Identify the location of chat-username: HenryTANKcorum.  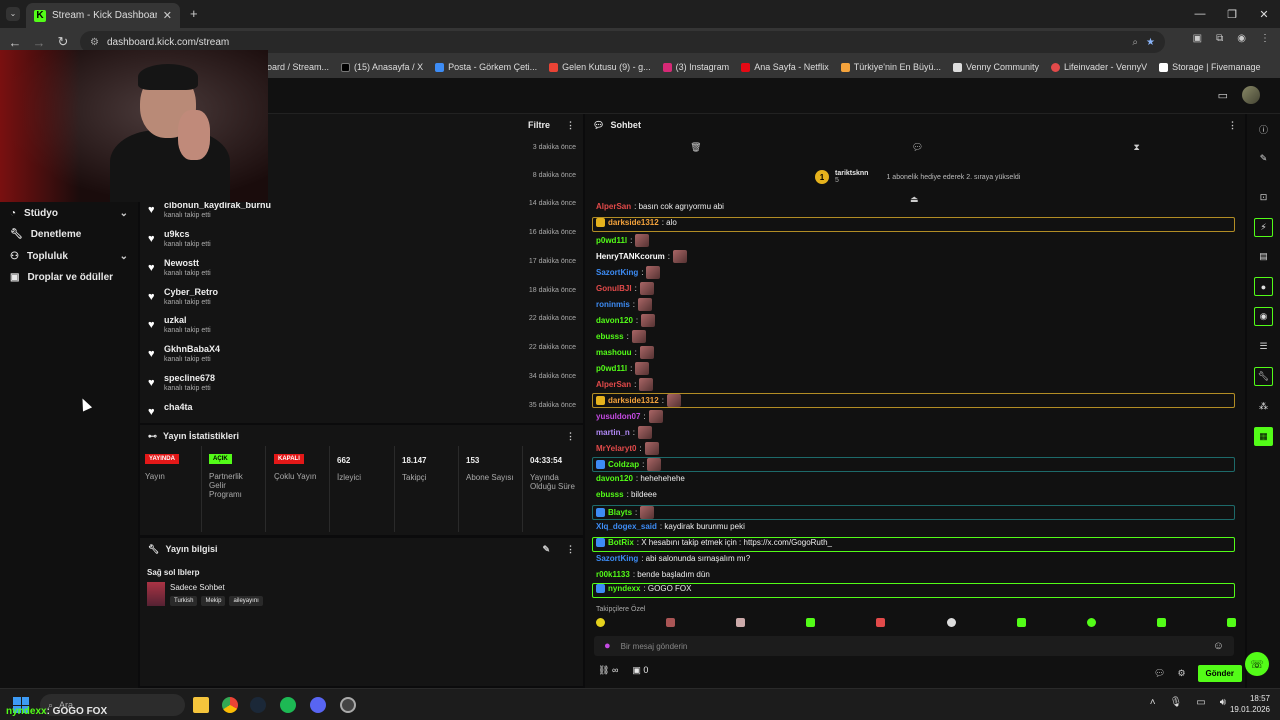
(630, 256).